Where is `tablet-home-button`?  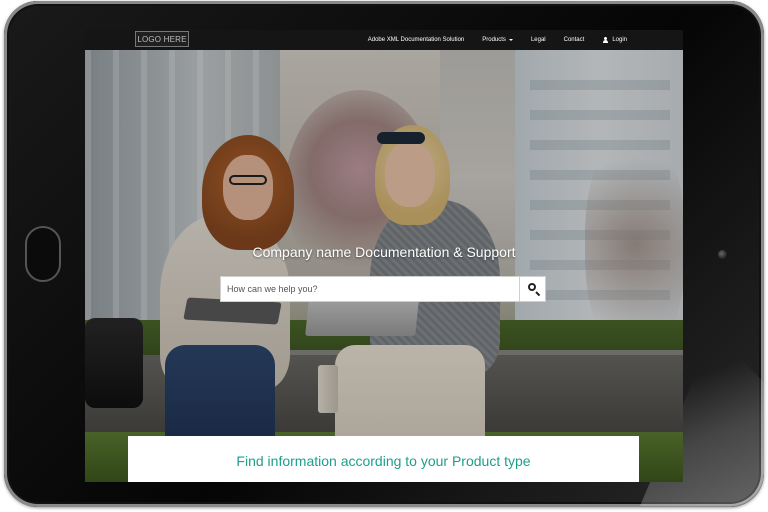 tablet-home-button is located at coordinates (43, 254).